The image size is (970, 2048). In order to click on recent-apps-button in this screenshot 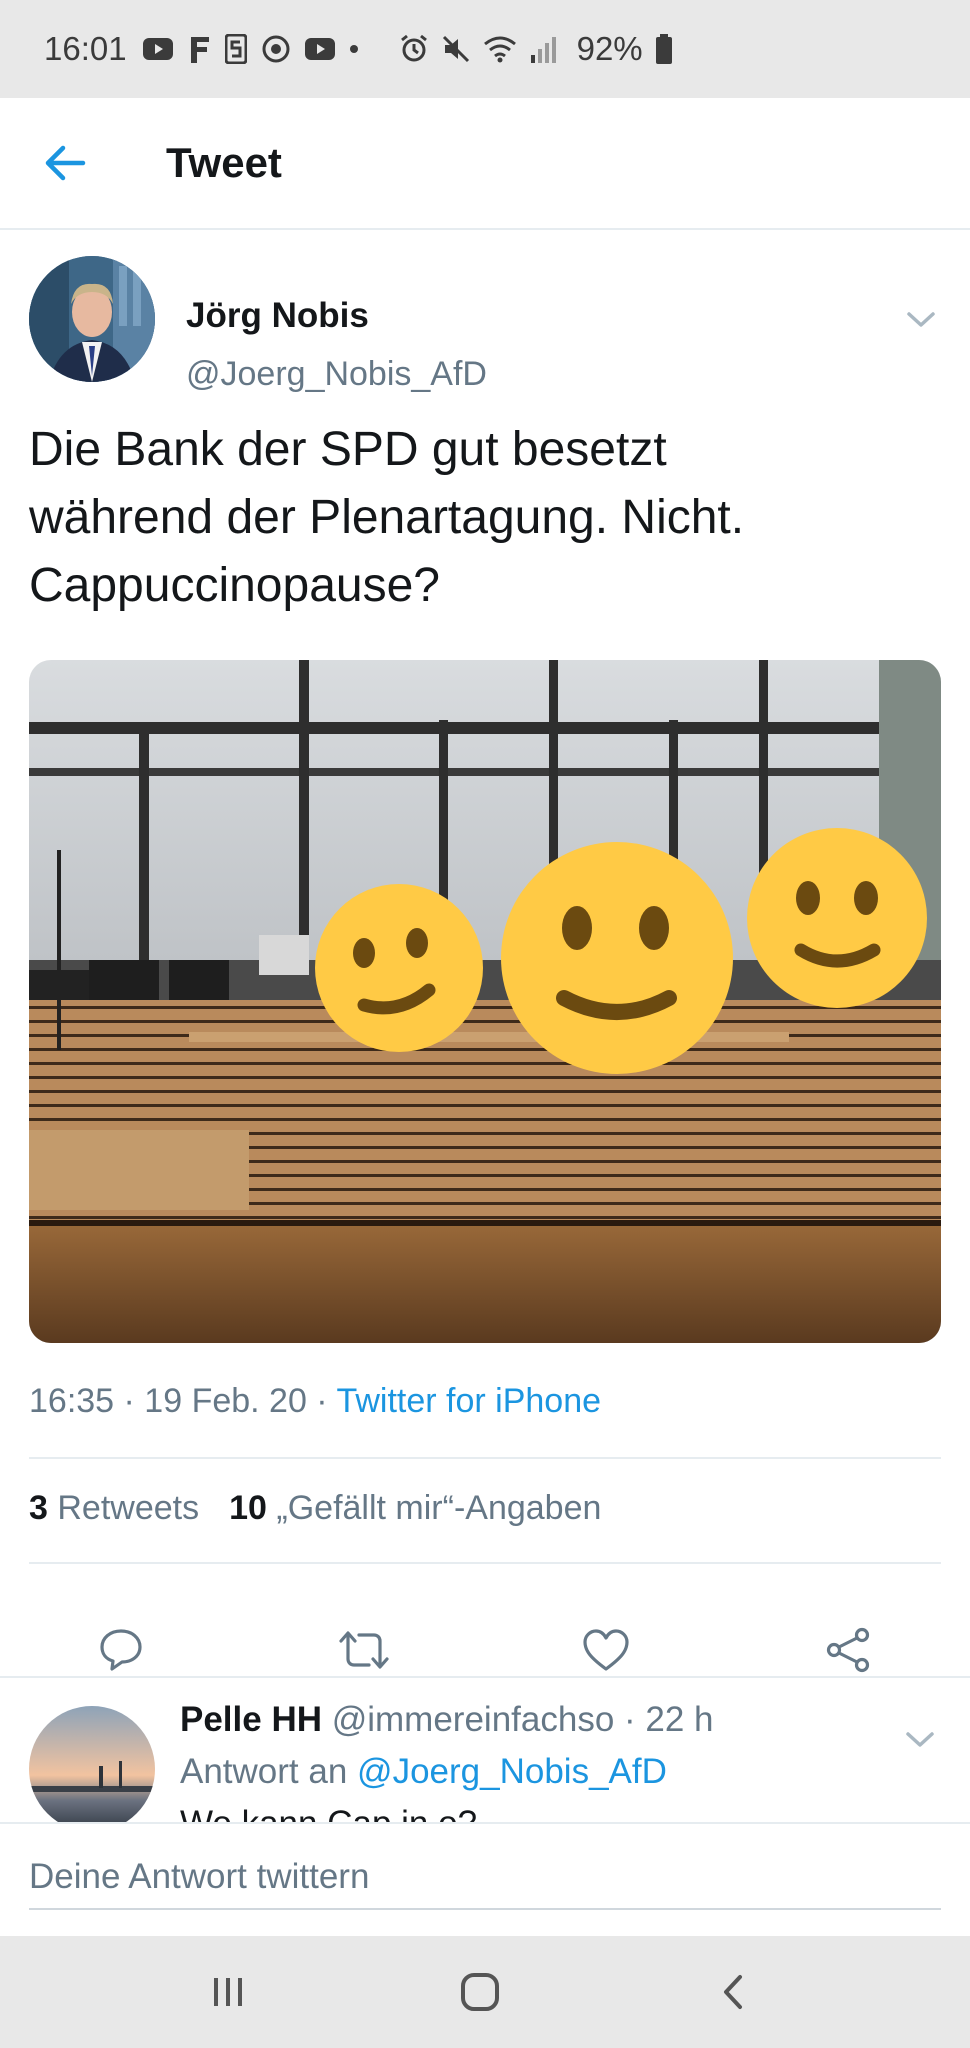, I will do `click(228, 1992)`.